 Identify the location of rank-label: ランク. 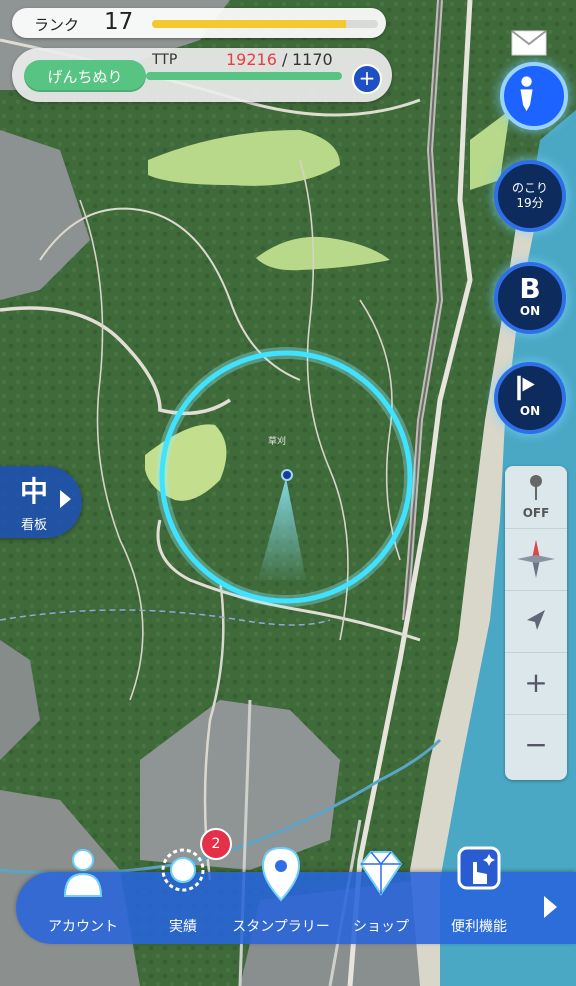
(57, 25).